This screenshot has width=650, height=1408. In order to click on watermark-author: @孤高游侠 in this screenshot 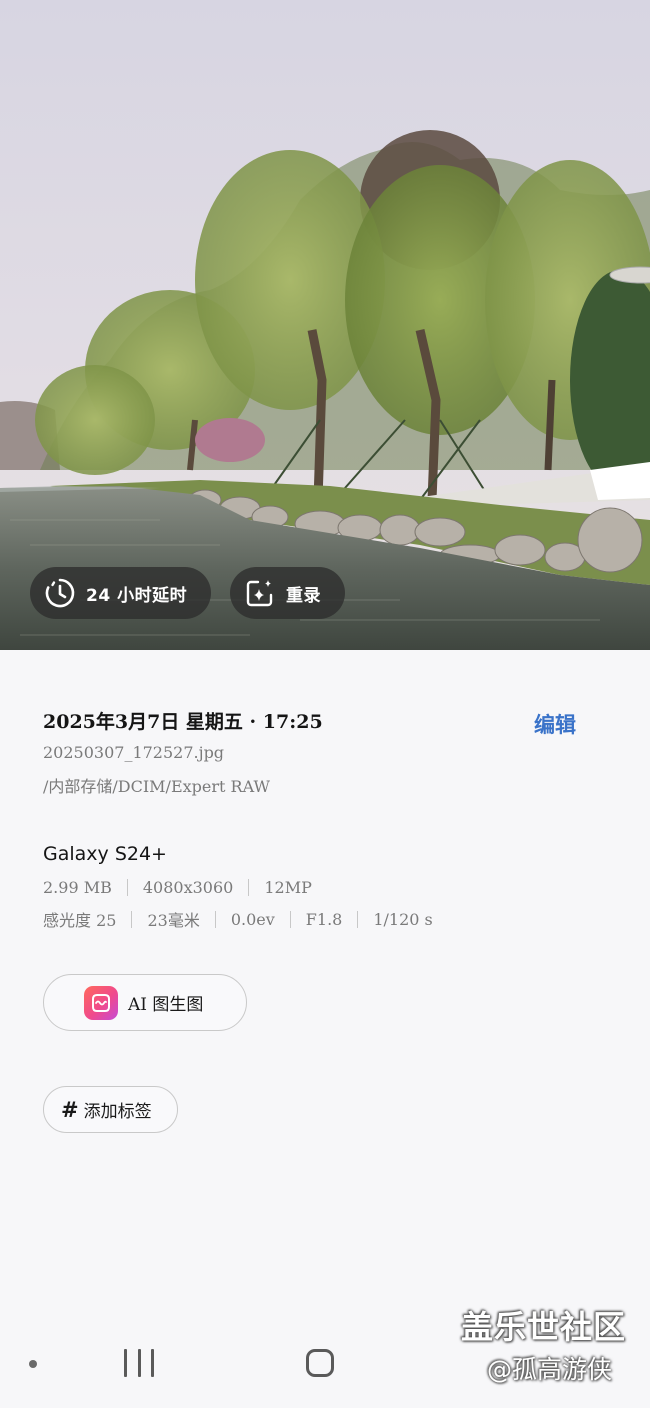, I will do `click(550, 1369)`.